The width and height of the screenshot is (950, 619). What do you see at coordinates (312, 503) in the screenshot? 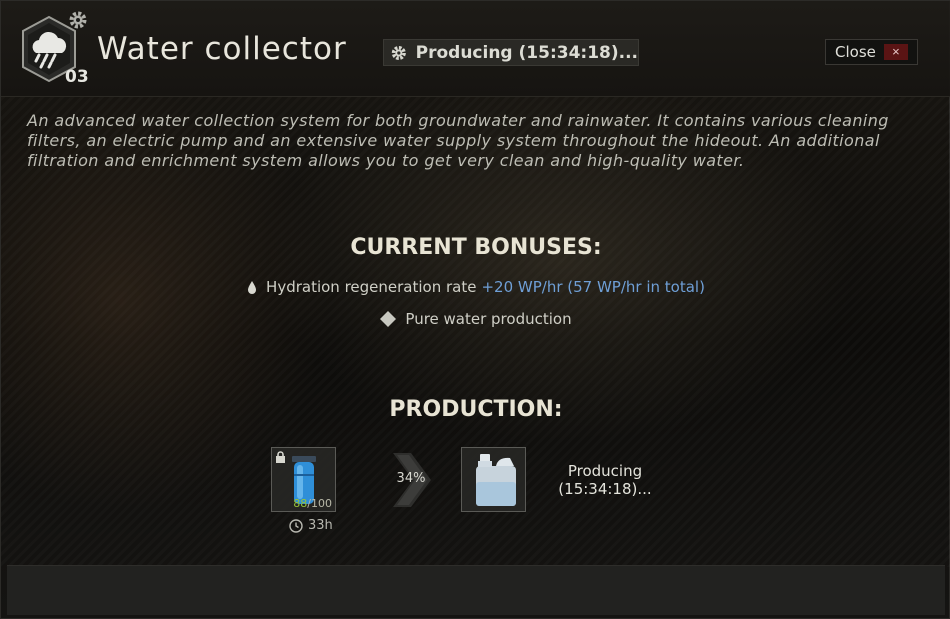
I see `item-count: 88/100` at bounding box center [312, 503].